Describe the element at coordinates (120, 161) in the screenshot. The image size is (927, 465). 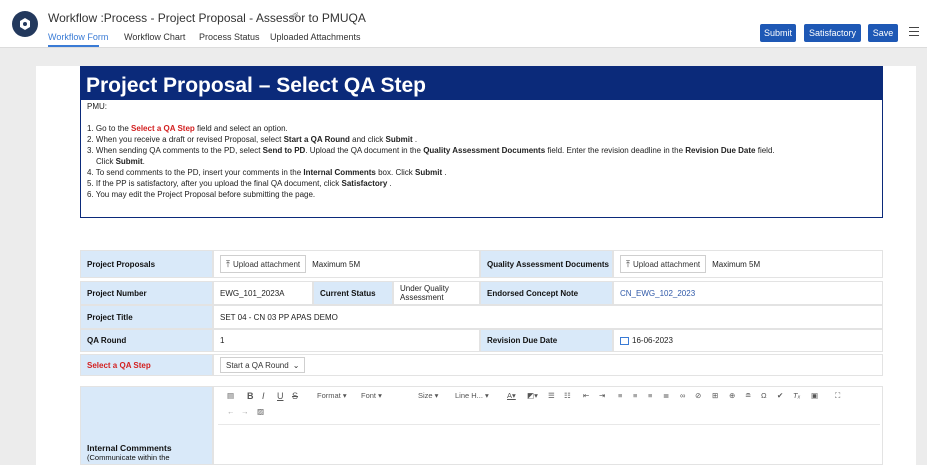
I see `instruction-step-continued: Click Submit.` at that location.